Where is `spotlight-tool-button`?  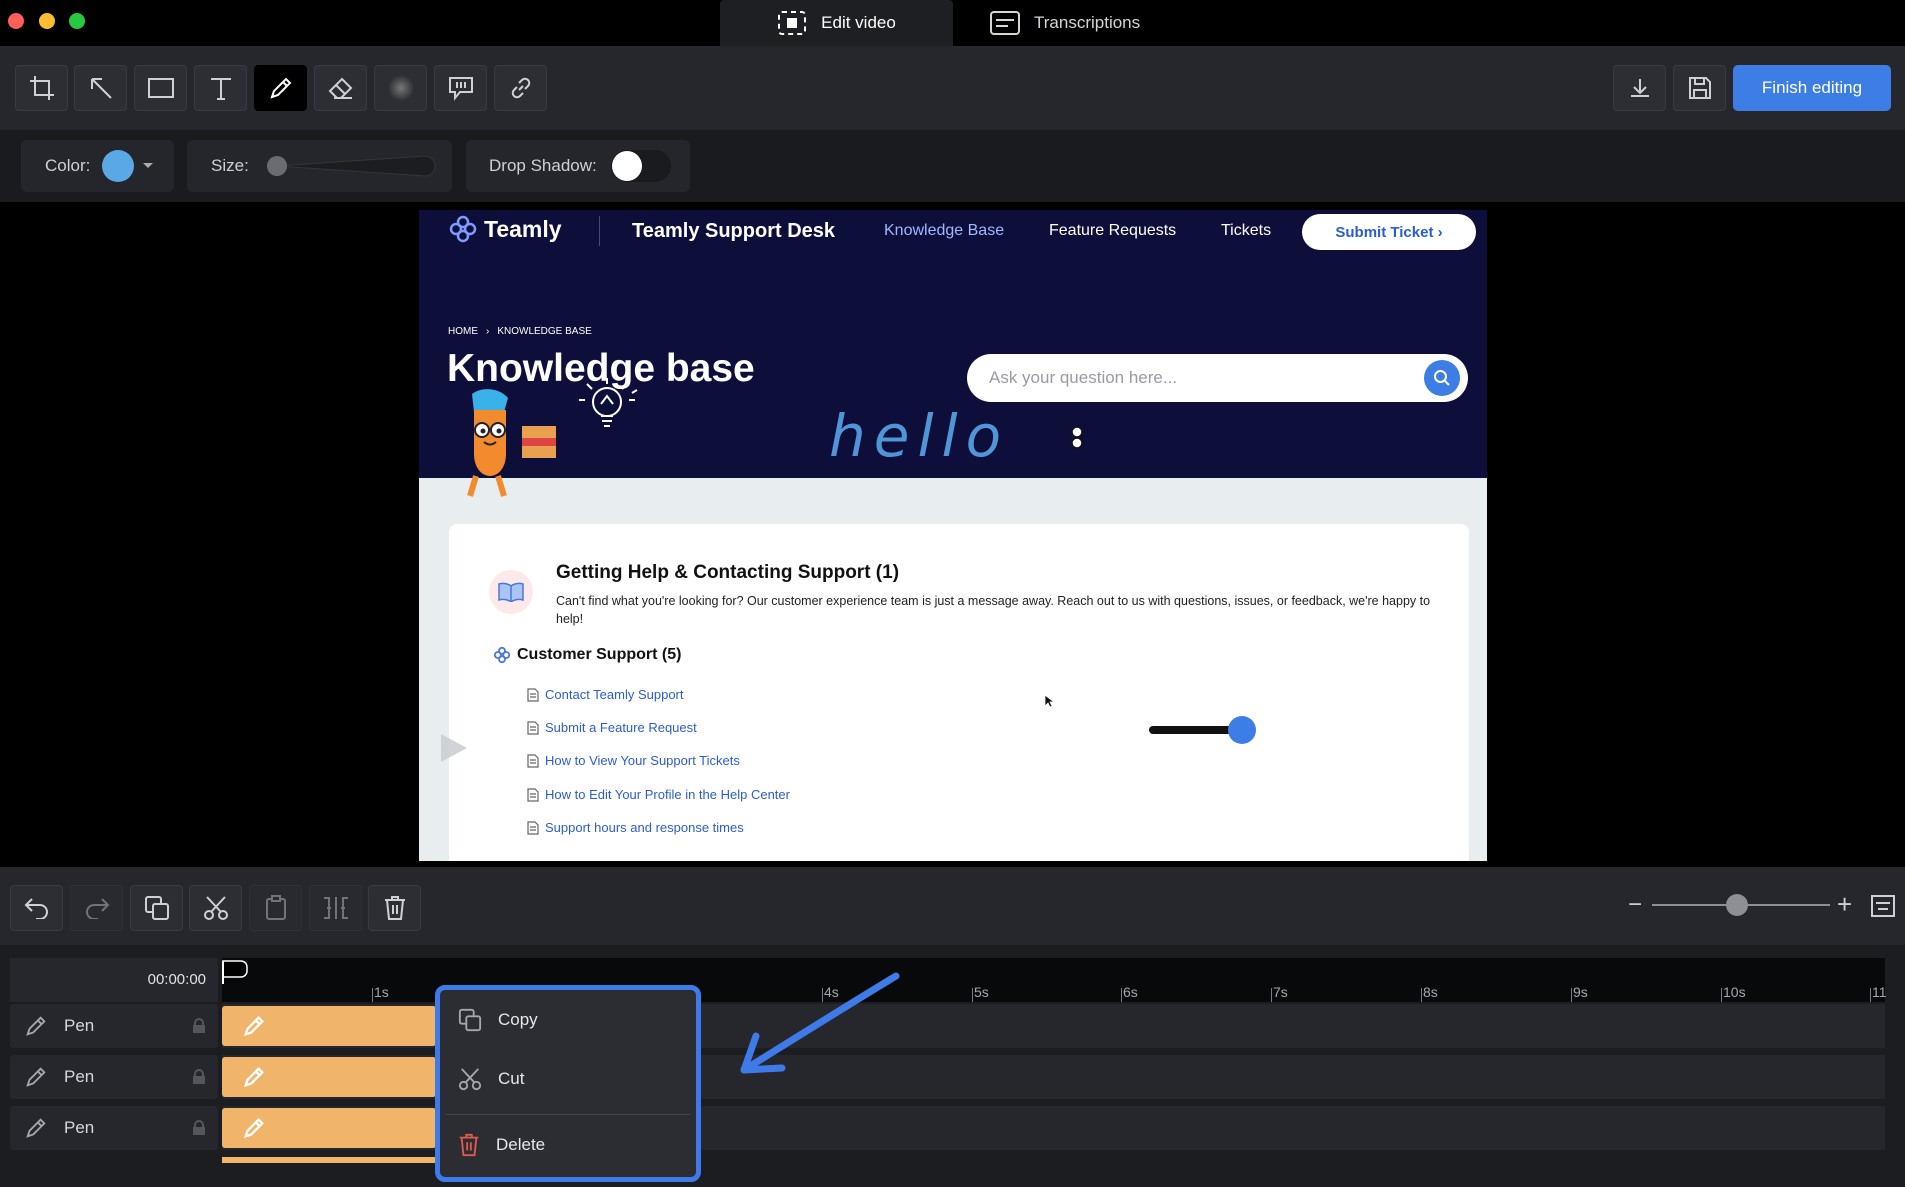
spotlight-tool-button is located at coordinates (460, 88).